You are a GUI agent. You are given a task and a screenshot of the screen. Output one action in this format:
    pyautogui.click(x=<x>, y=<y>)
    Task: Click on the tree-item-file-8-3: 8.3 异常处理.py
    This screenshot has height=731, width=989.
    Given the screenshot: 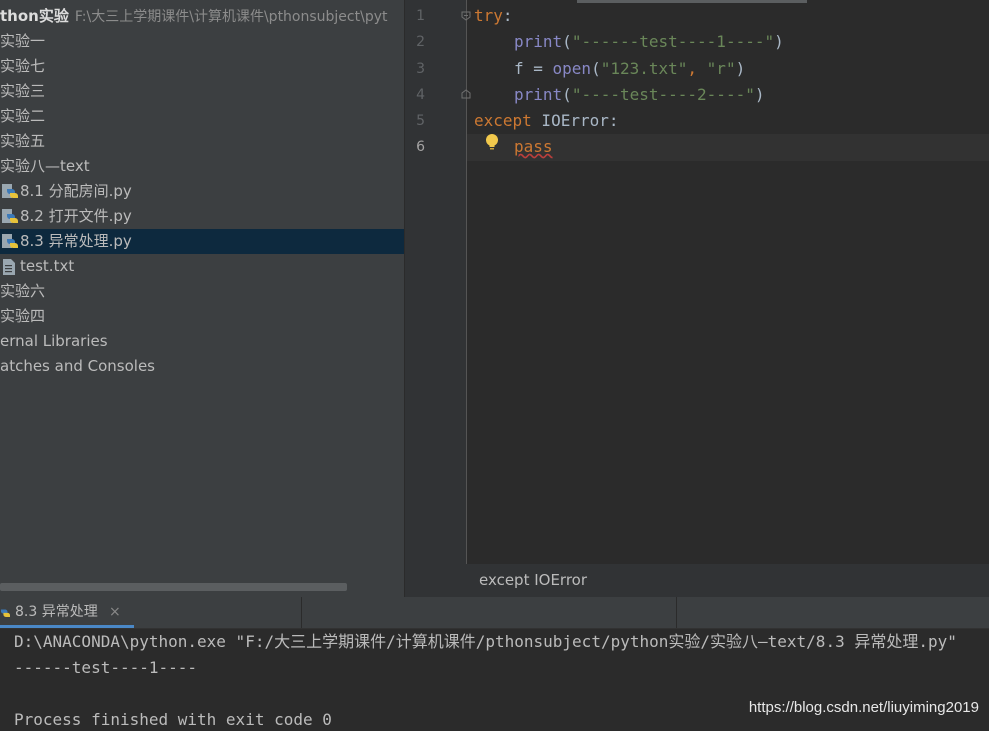 What is the action you would take?
    pyautogui.click(x=202, y=241)
    